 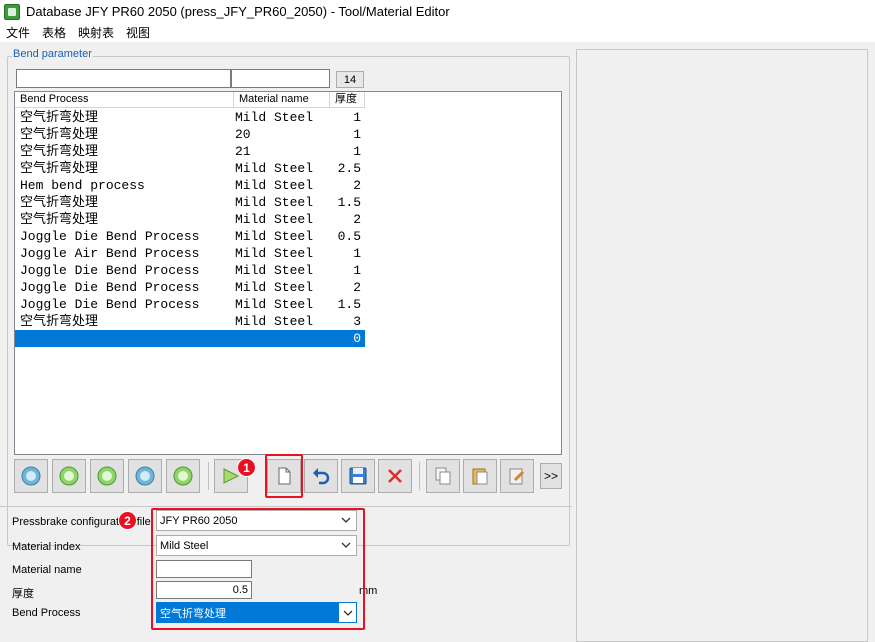 What do you see at coordinates (551, 476) in the screenshot?
I see `more-tools-button: >>` at bounding box center [551, 476].